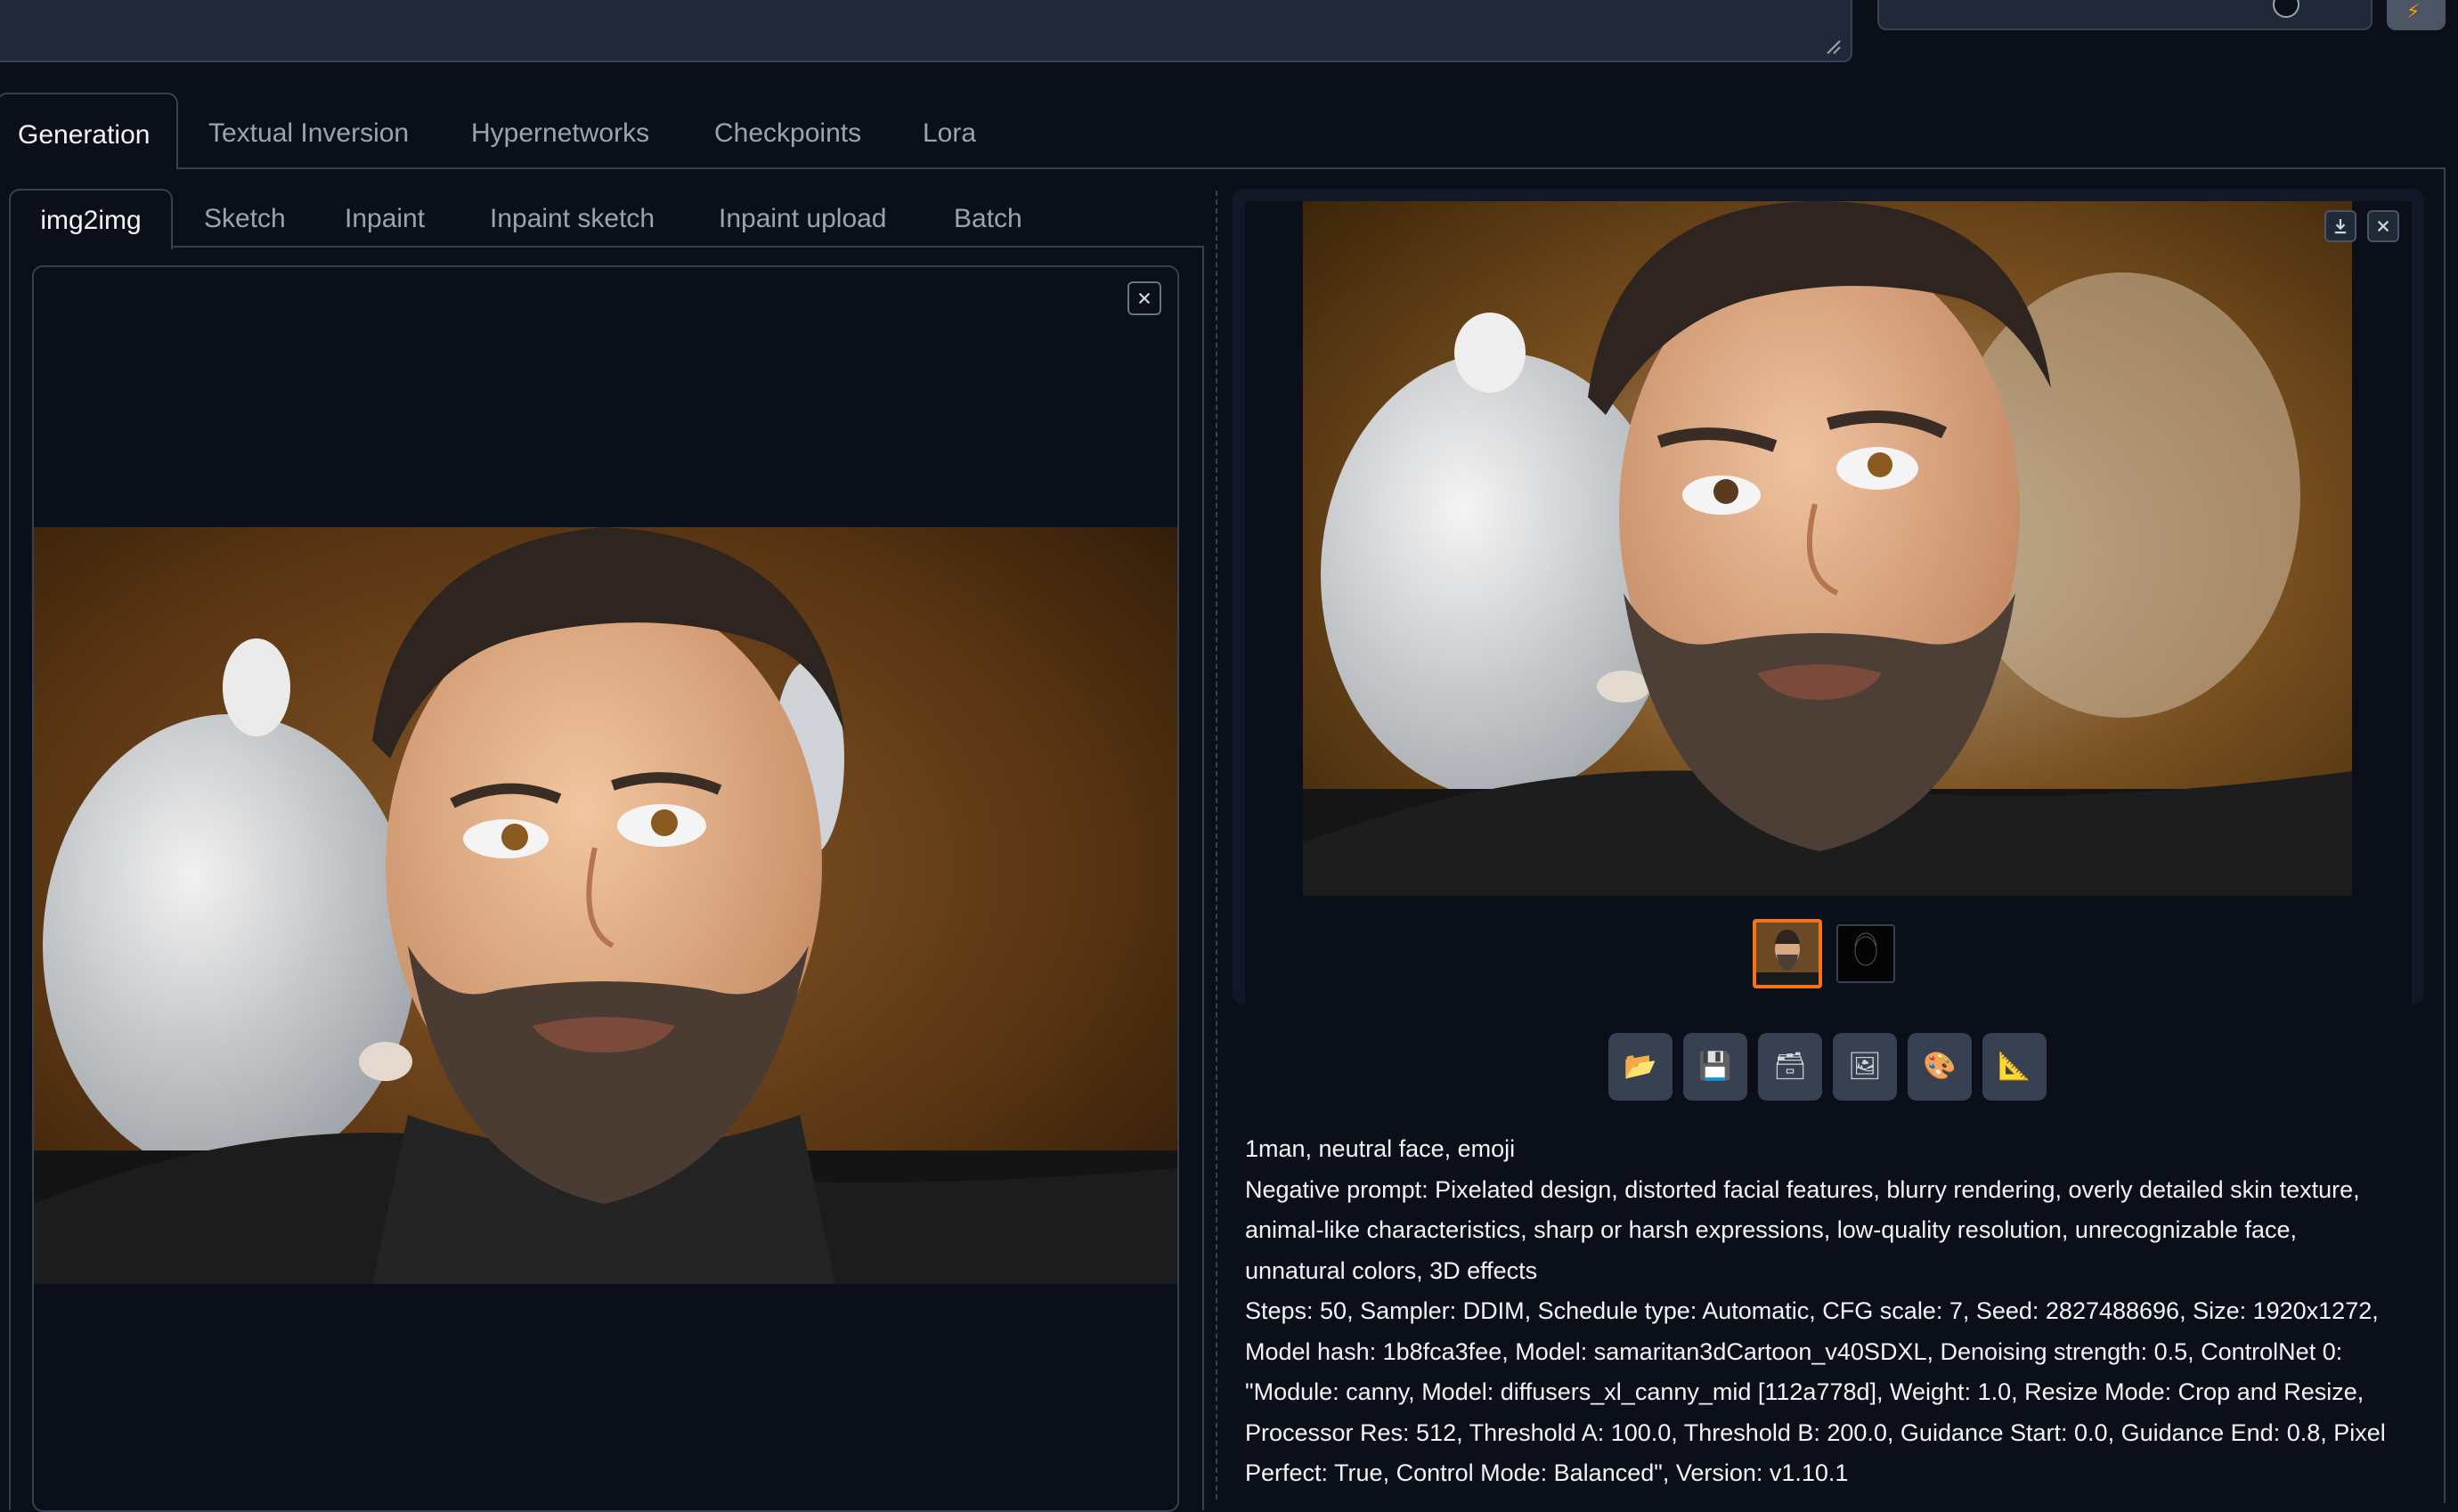 The height and width of the screenshot is (1512, 2458). What do you see at coordinates (573, 219) in the screenshot?
I see `tab-inpaint-sketch: Inpaint sketch` at bounding box center [573, 219].